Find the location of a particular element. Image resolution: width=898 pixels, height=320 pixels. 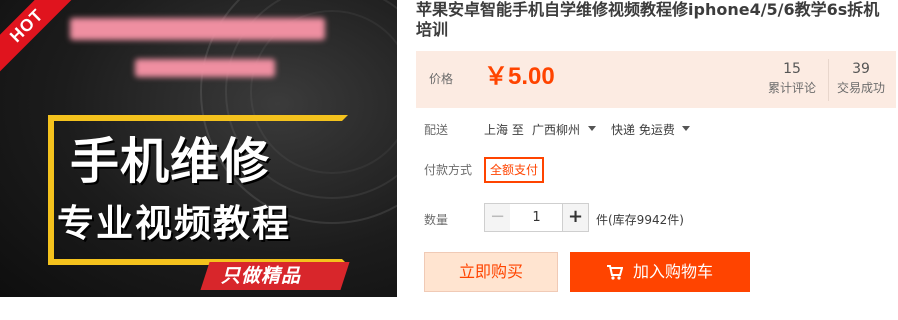

shipping-label: 配送 is located at coordinates (436, 130).